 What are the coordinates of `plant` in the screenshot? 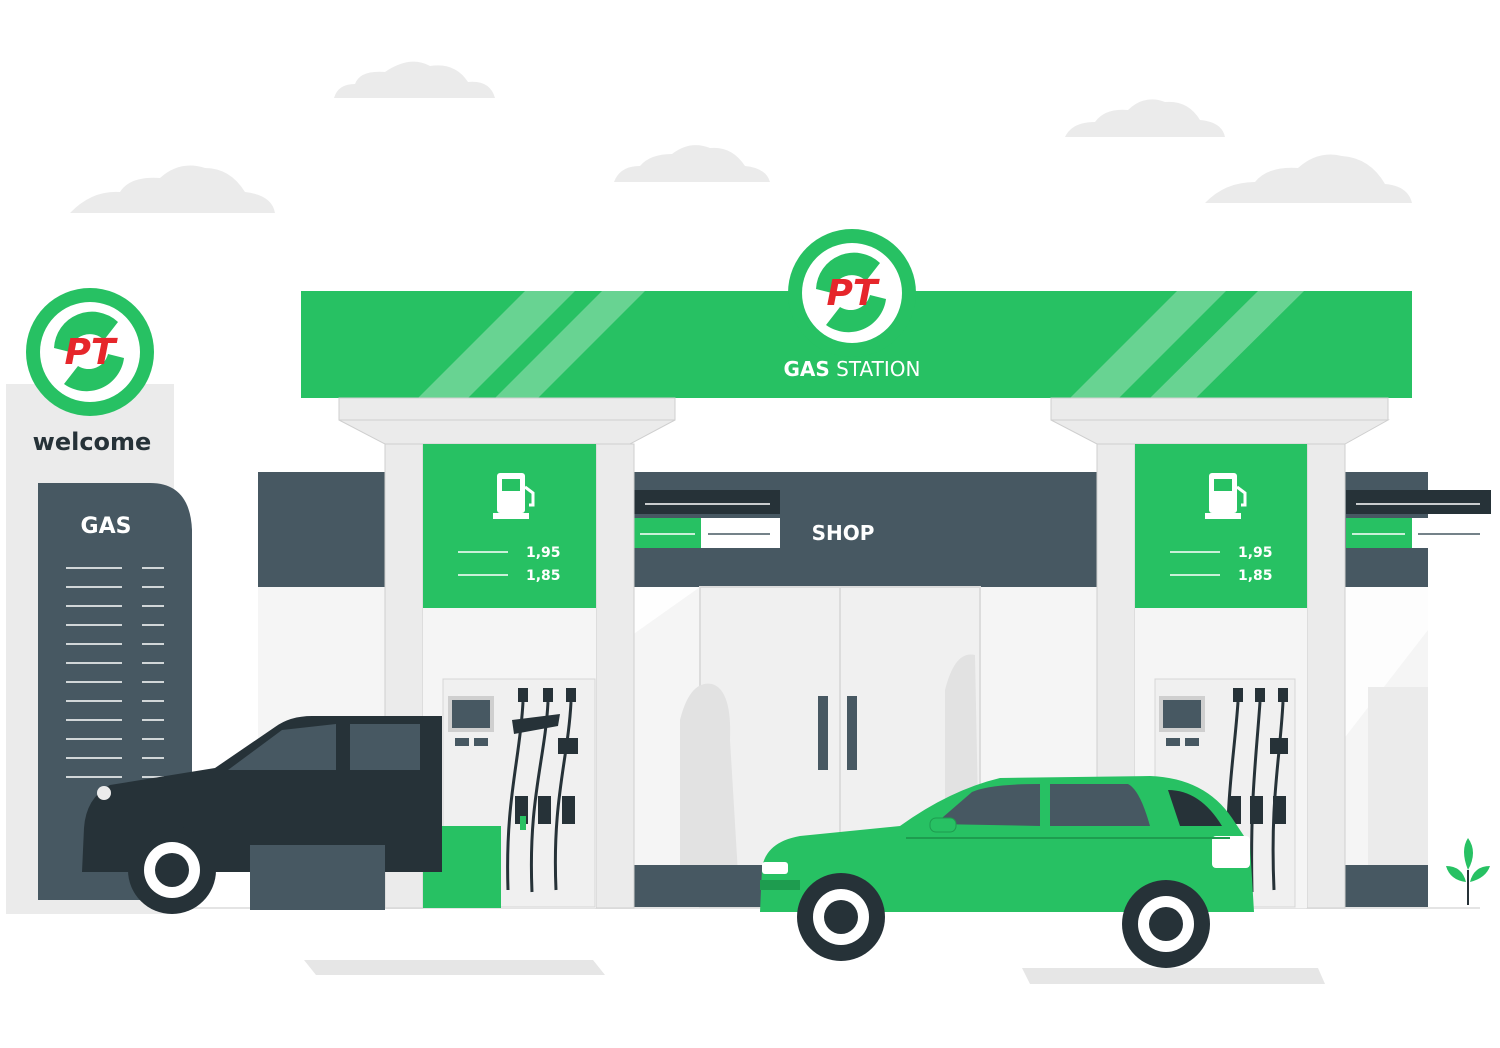 It's located at (1468, 871).